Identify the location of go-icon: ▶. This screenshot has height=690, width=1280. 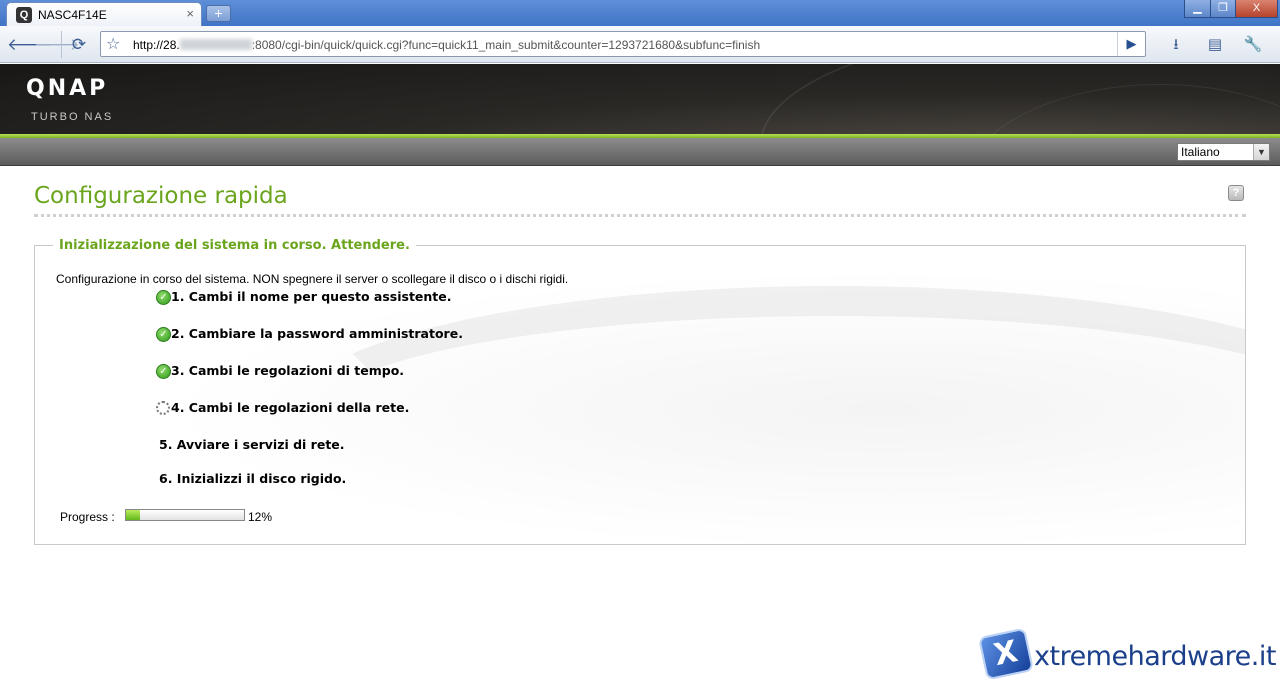
(1131, 44).